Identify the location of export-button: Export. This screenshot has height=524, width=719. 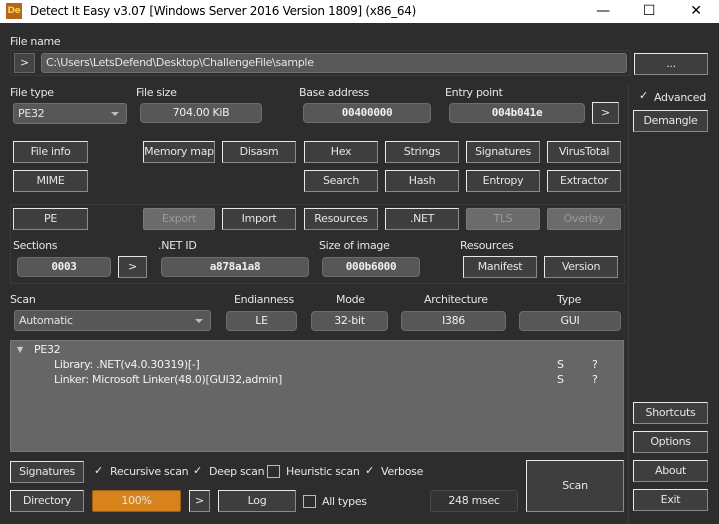
(179, 219).